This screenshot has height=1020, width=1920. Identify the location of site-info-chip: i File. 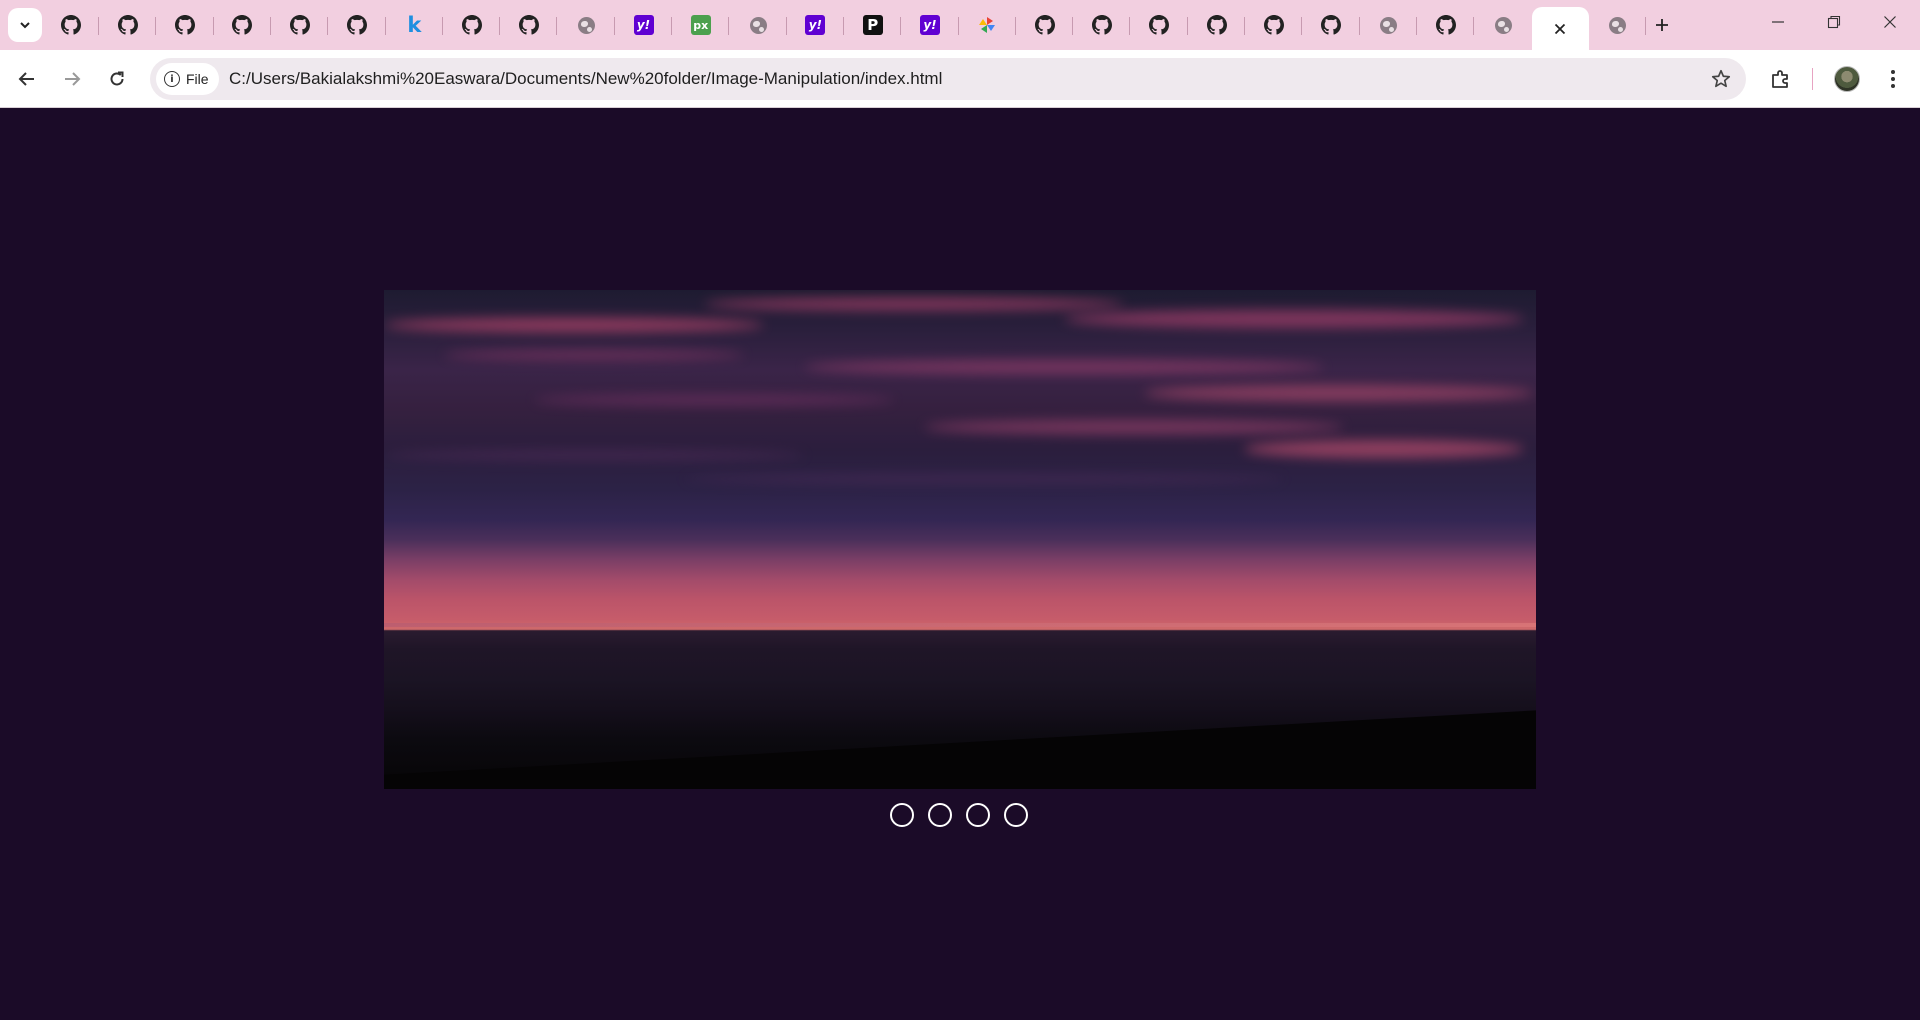
(187, 79).